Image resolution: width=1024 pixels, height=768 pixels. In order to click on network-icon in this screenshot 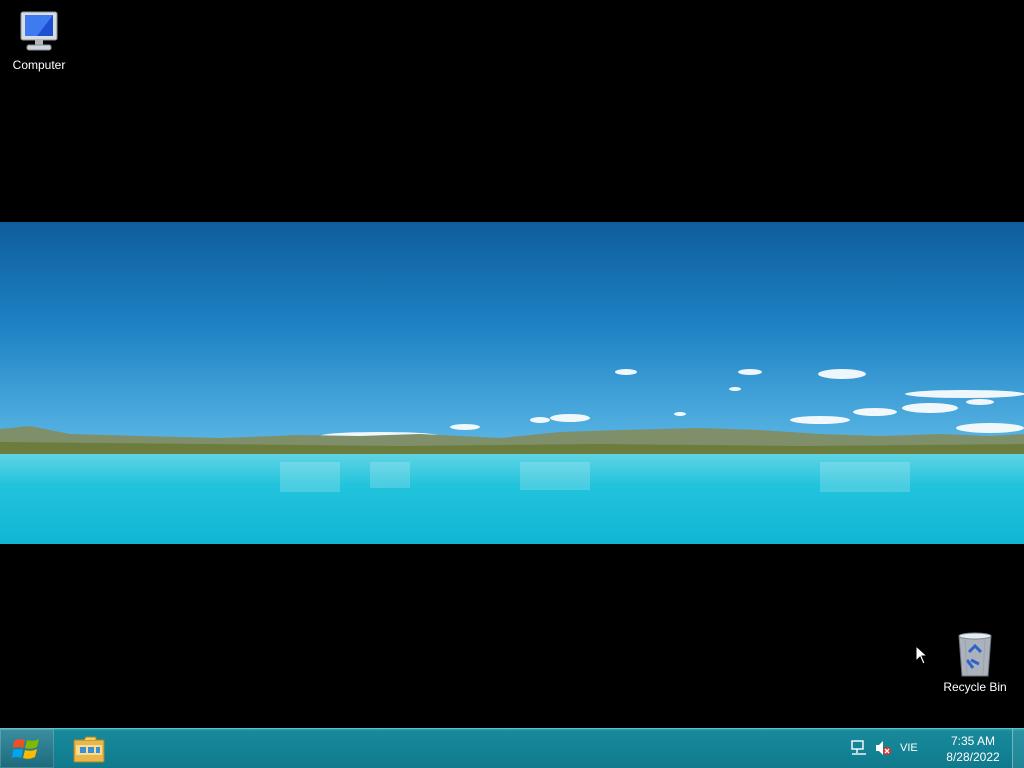, I will do `click(859, 748)`.